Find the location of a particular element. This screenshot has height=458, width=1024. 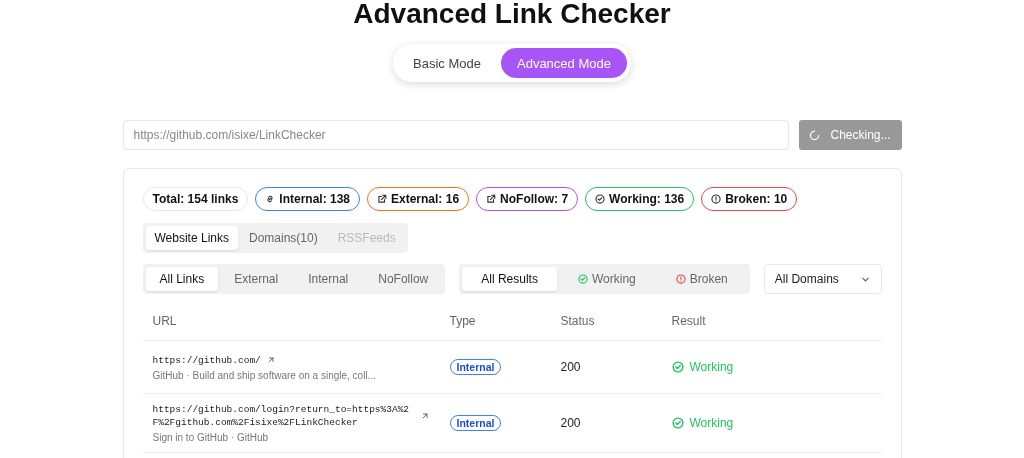

mode-button: Basic Mode is located at coordinates (447, 63).